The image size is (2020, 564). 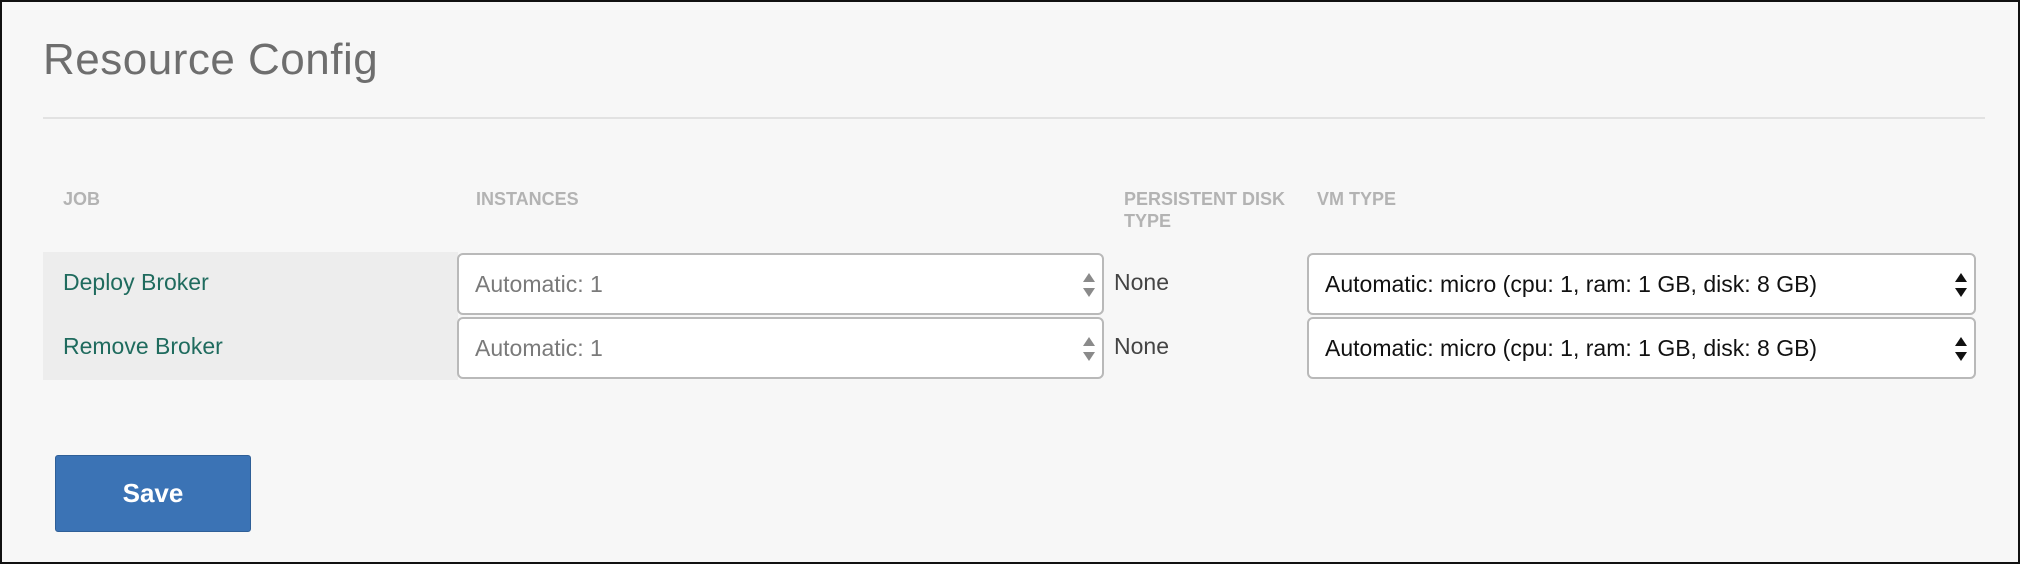 I want to click on column-header-vm-type: VM TYPE, so click(x=1357, y=199).